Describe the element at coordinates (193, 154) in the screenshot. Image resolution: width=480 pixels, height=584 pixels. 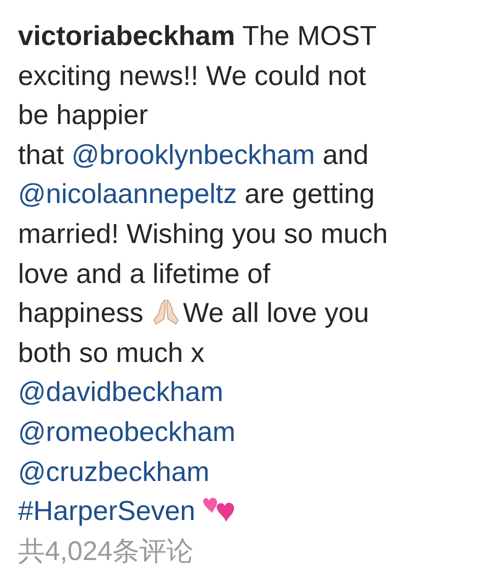
I see `mention-link: @brooklynbeckham` at that location.